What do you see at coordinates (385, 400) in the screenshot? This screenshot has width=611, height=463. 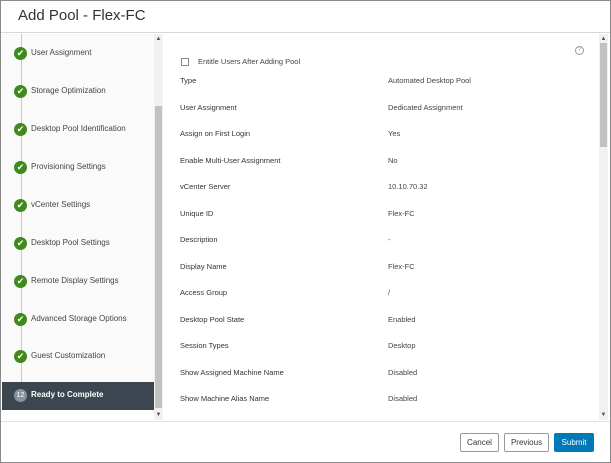 I see `summary-row: Show Machine Alias Name Disabled` at bounding box center [385, 400].